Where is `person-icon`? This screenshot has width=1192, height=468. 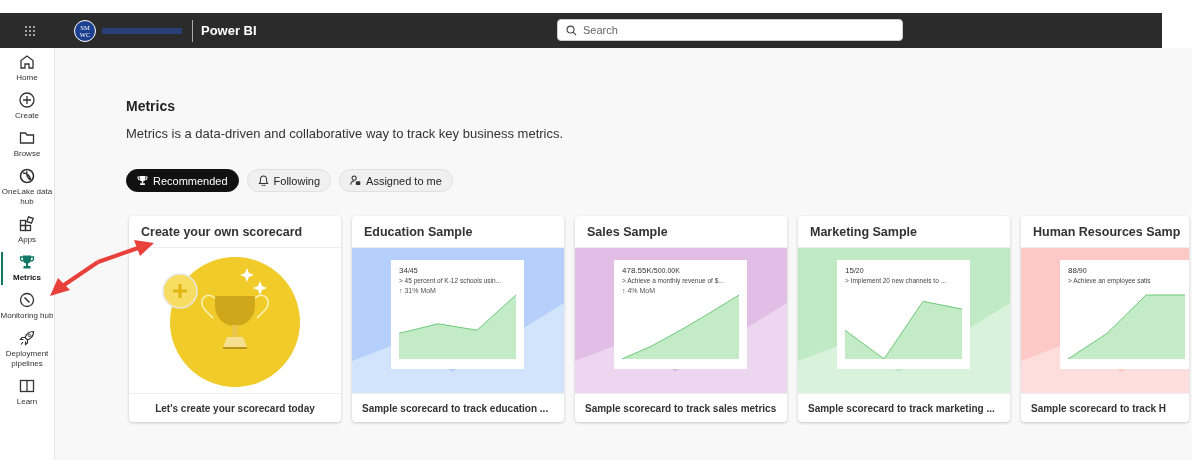 person-icon is located at coordinates (356, 180).